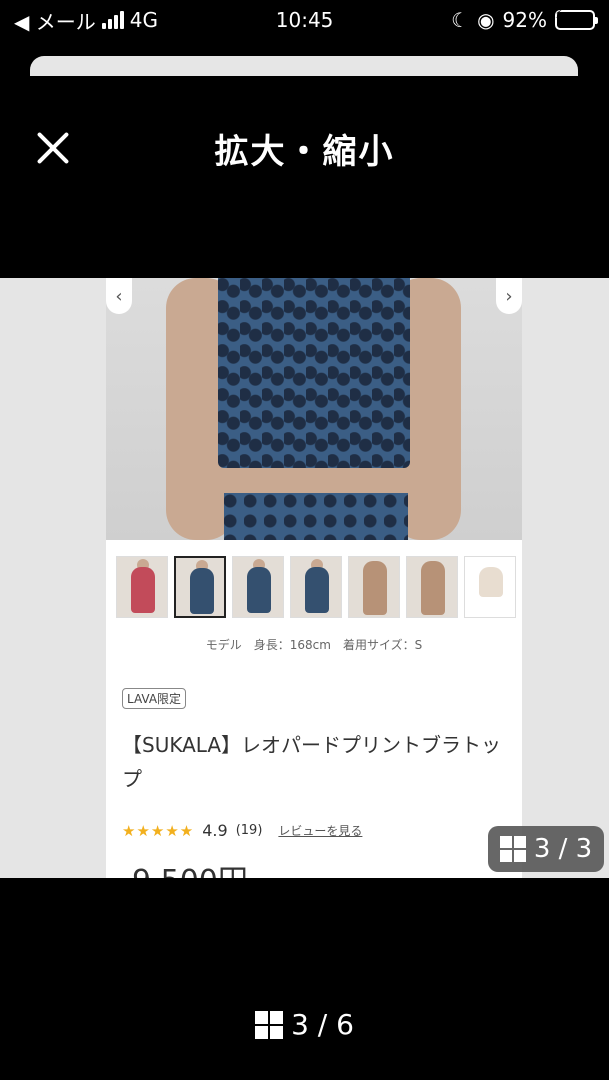 The height and width of the screenshot is (1080, 609). I want to click on chevron-left-icon: ‹, so click(119, 296).